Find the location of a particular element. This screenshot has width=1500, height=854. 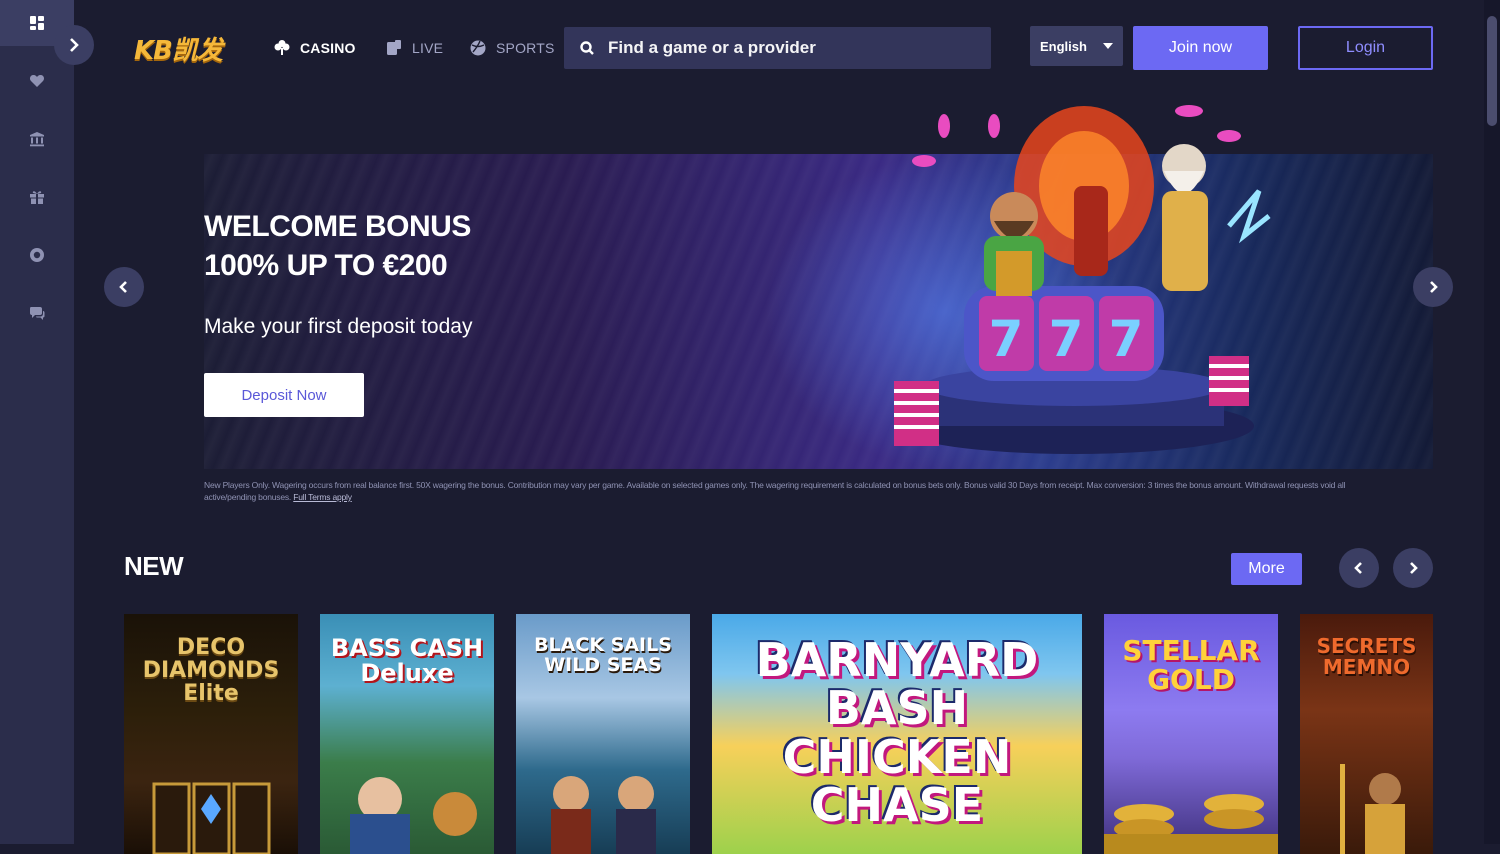

banner-title-line-1: WELCOME BONUS is located at coordinates (337, 226).